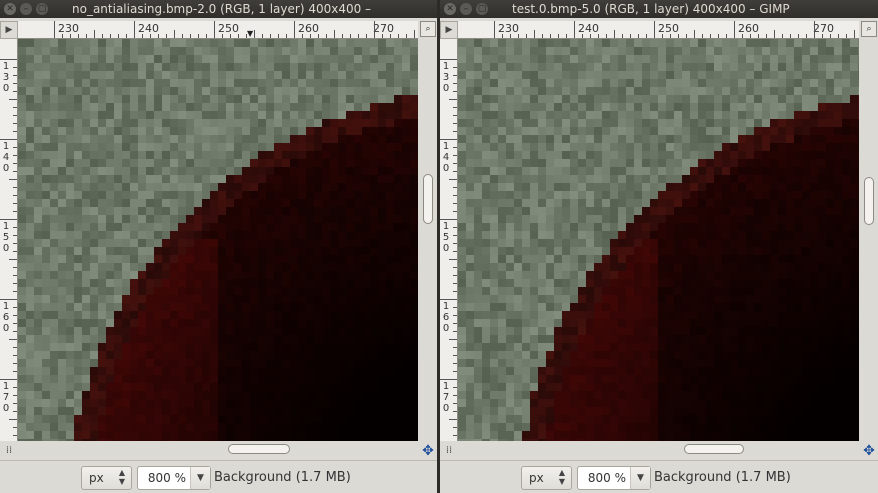 This screenshot has width=878, height=493. What do you see at coordinates (96, 478) in the screenshot?
I see `unit-value: px` at bounding box center [96, 478].